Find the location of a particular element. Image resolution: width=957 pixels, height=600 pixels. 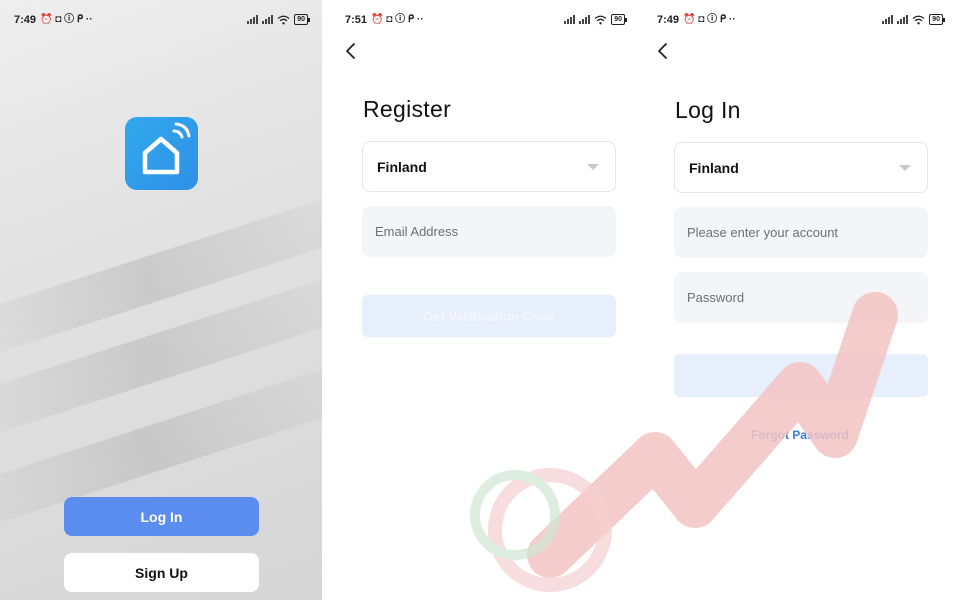

login-button: Log In is located at coordinates (161, 516).